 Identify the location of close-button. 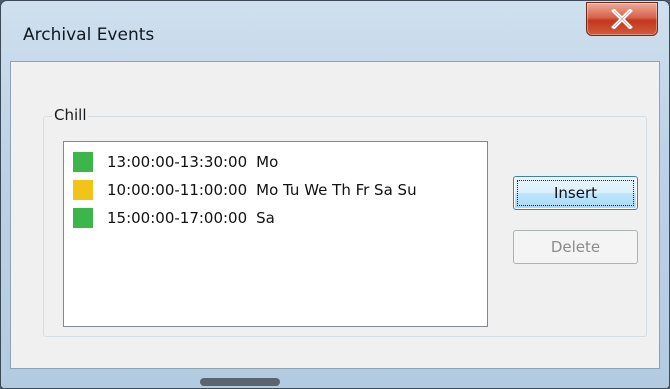
(622, 19).